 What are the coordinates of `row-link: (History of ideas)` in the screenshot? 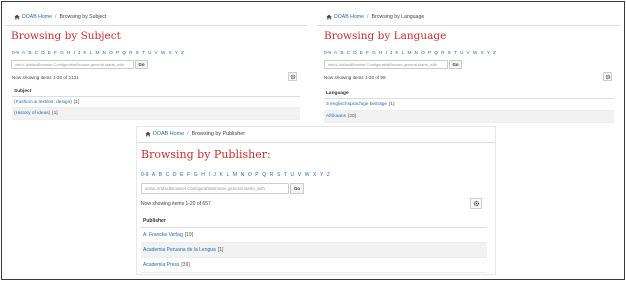 It's located at (32, 113).